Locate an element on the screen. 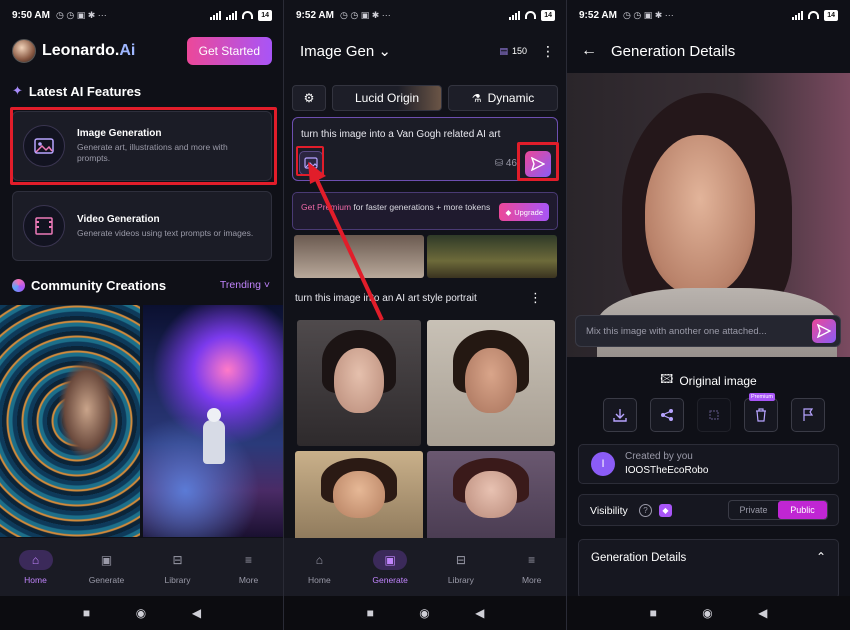 The image size is (850, 630). private-option: Private is located at coordinates (753, 510).